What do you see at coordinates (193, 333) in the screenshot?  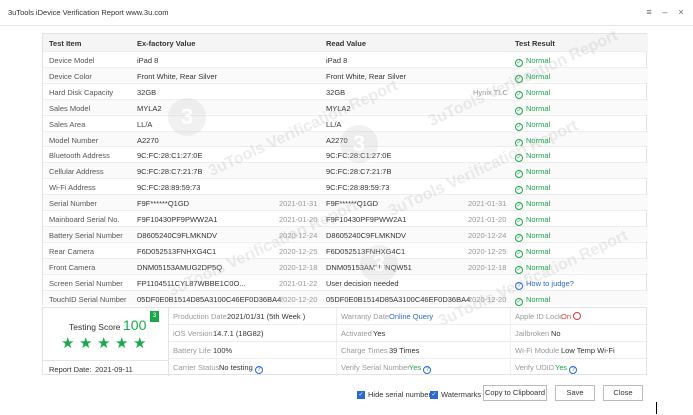 I see `ios-version-label: iOS Version` at bounding box center [193, 333].